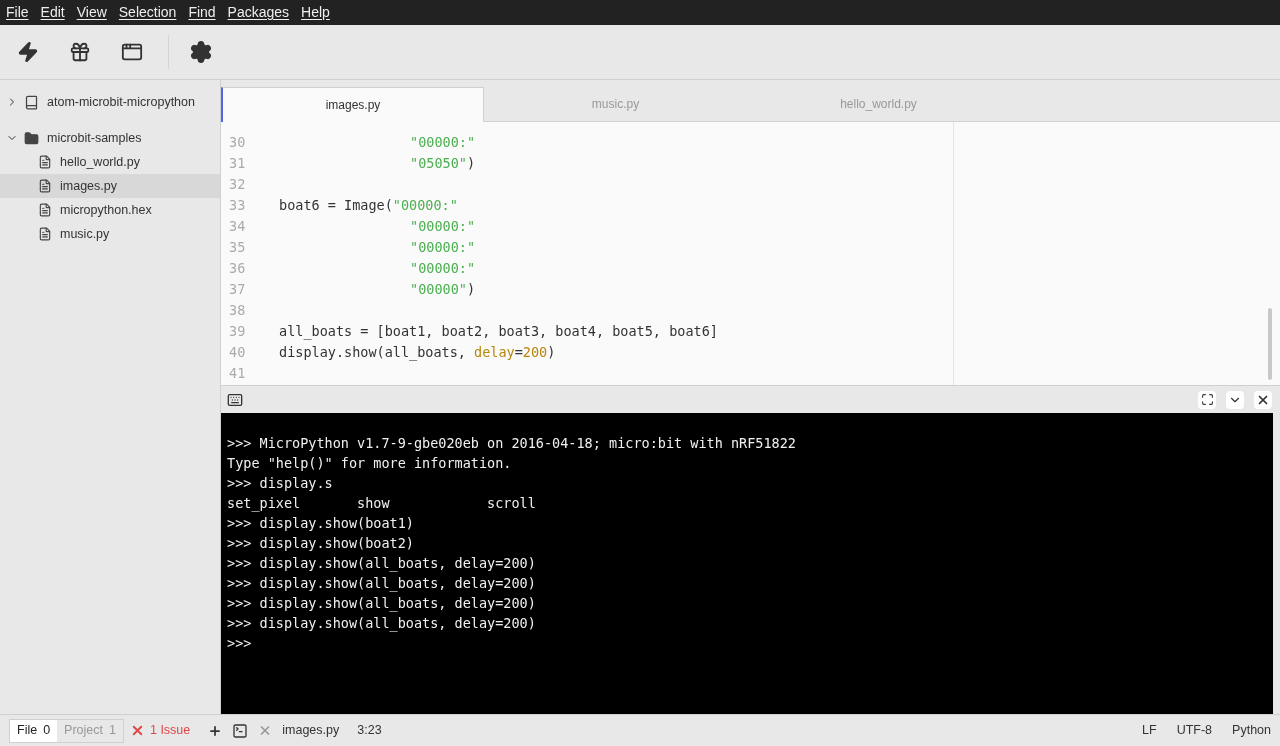 Image resolution: width=1280 pixels, height=746 pixels. What do you see at coordinates (31, 138) in the screenshot?
I see `folder-icon` at bounding box center [31, 138].